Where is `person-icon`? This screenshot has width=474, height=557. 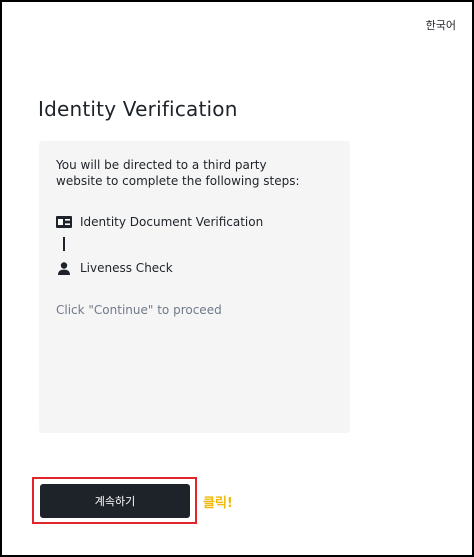 person-icon is located at coordinates (64, 268).